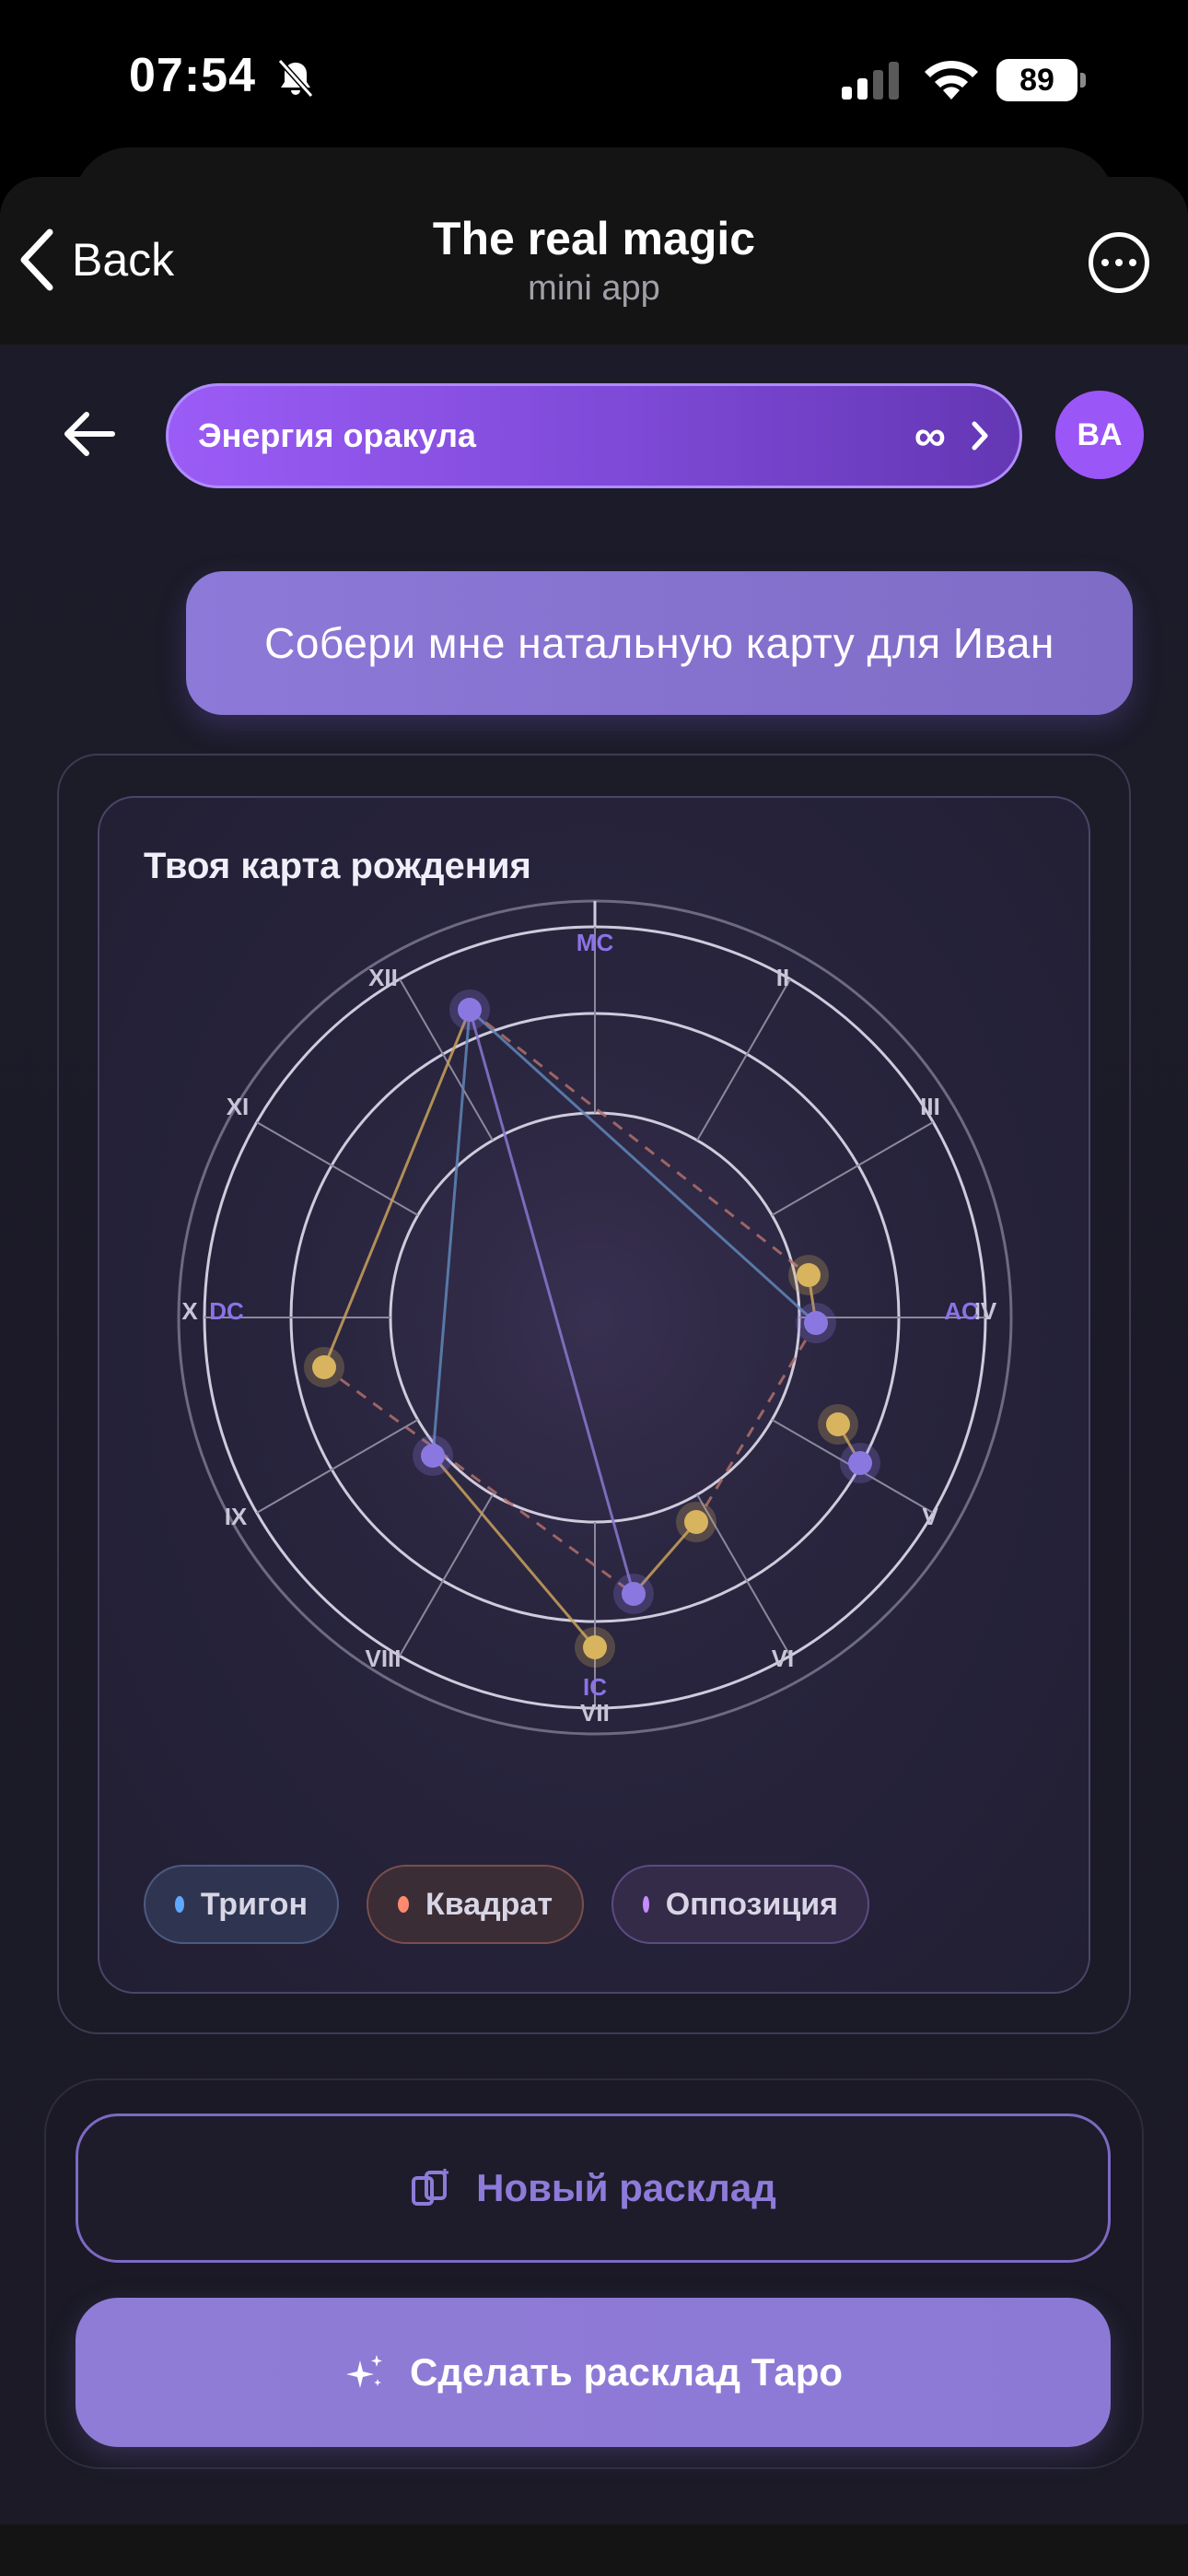 Image resolution: width=1188 pixels, height=2576 pixels. Describe the element at coordinates (930, 1516) in the screenshot. I see `house-numeral: V` at that location.